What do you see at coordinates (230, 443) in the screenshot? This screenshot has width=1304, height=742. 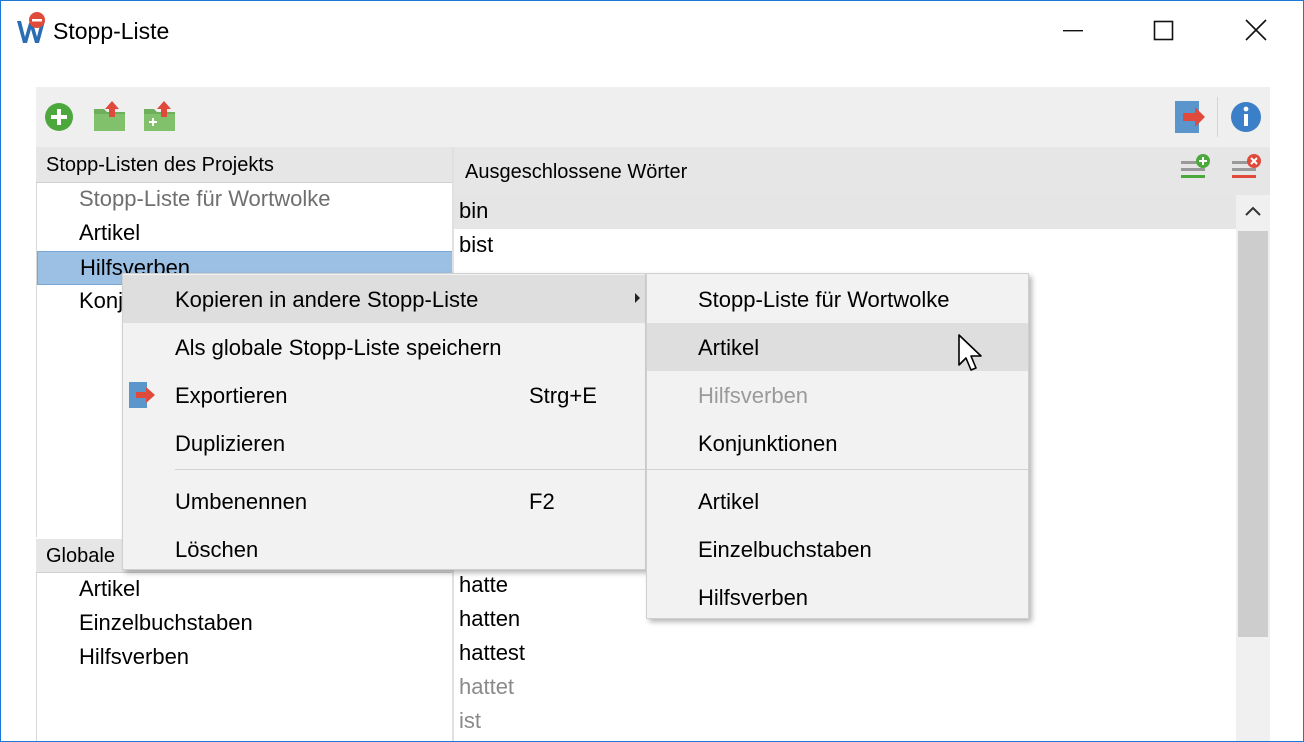 I see `menu-item-label: Duplizieren` at bounding box center [230, 443].